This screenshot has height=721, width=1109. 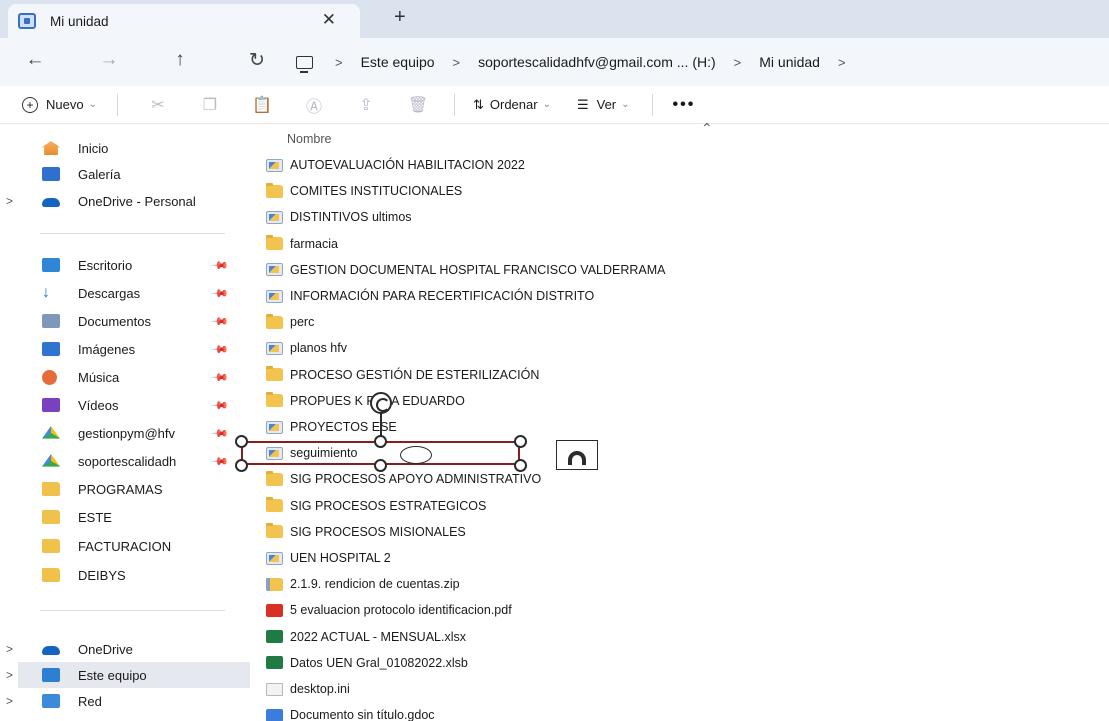 What do you see at coordinates (597, 62) in the screenshot?
I see `breadcrumb-drive: soportescalidadhfv@gmail.com ... (H:)` at bounding box center [597, 62].